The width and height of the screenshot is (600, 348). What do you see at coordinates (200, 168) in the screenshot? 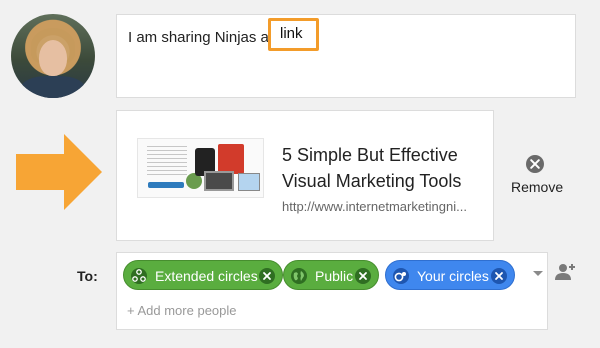
I see `link-preview-thumbnail` at bounding box center [200, 168].